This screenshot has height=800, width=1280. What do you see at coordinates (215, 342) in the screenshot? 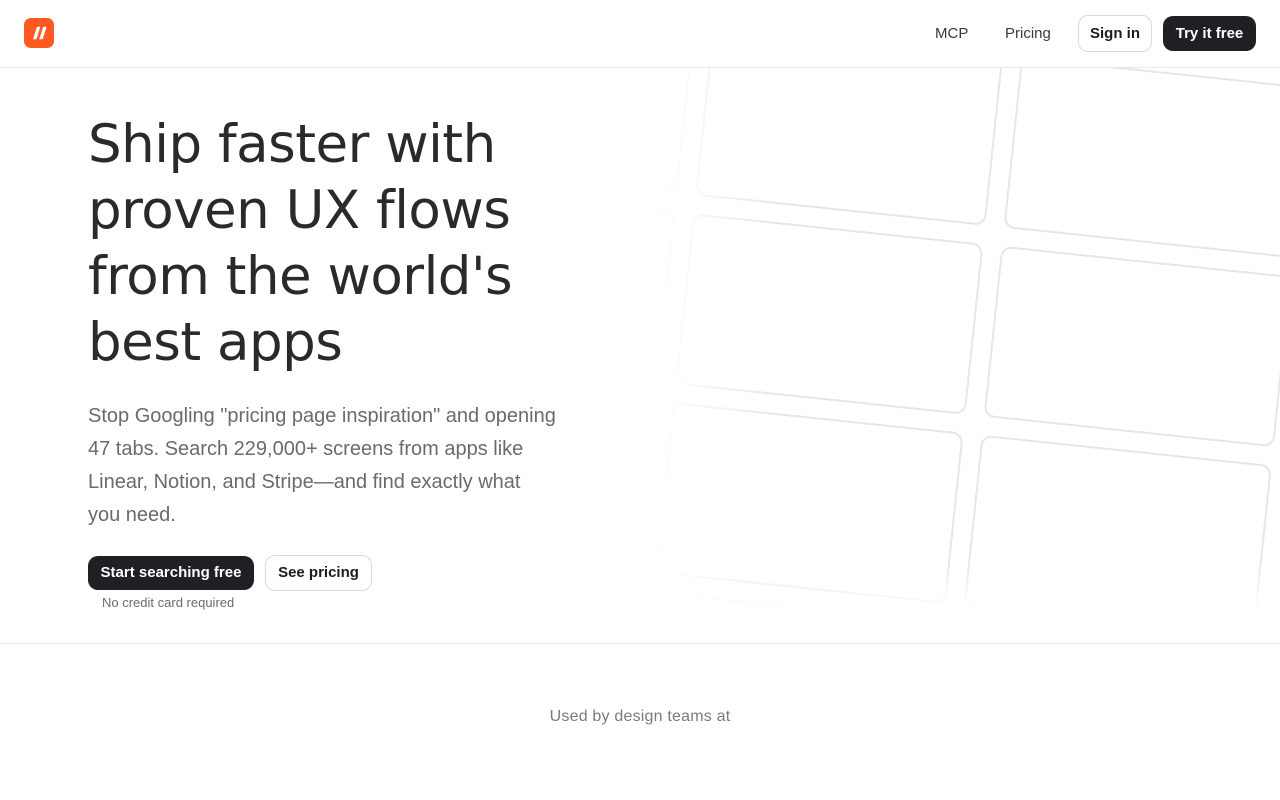
I see `hero-title-line: best apps` at bounding box center [215, 342].